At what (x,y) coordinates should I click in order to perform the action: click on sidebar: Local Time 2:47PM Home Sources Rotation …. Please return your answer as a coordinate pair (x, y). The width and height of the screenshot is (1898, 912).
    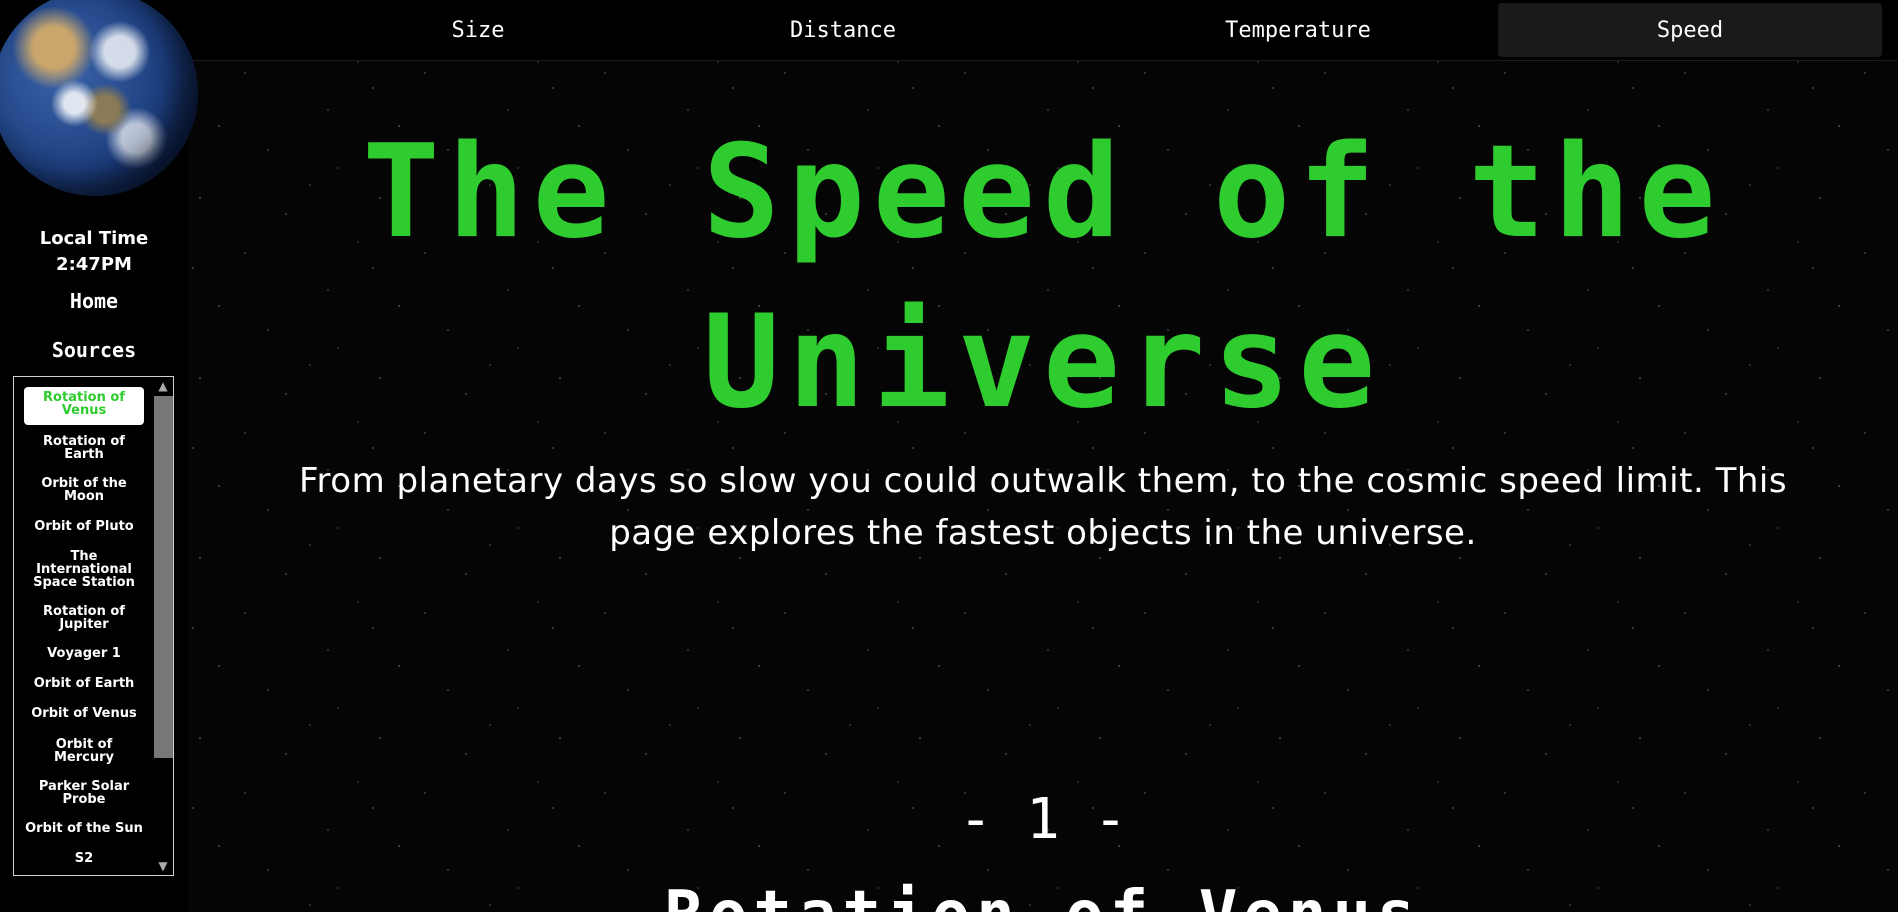
    Looking at the image, I should click on (99, 456).